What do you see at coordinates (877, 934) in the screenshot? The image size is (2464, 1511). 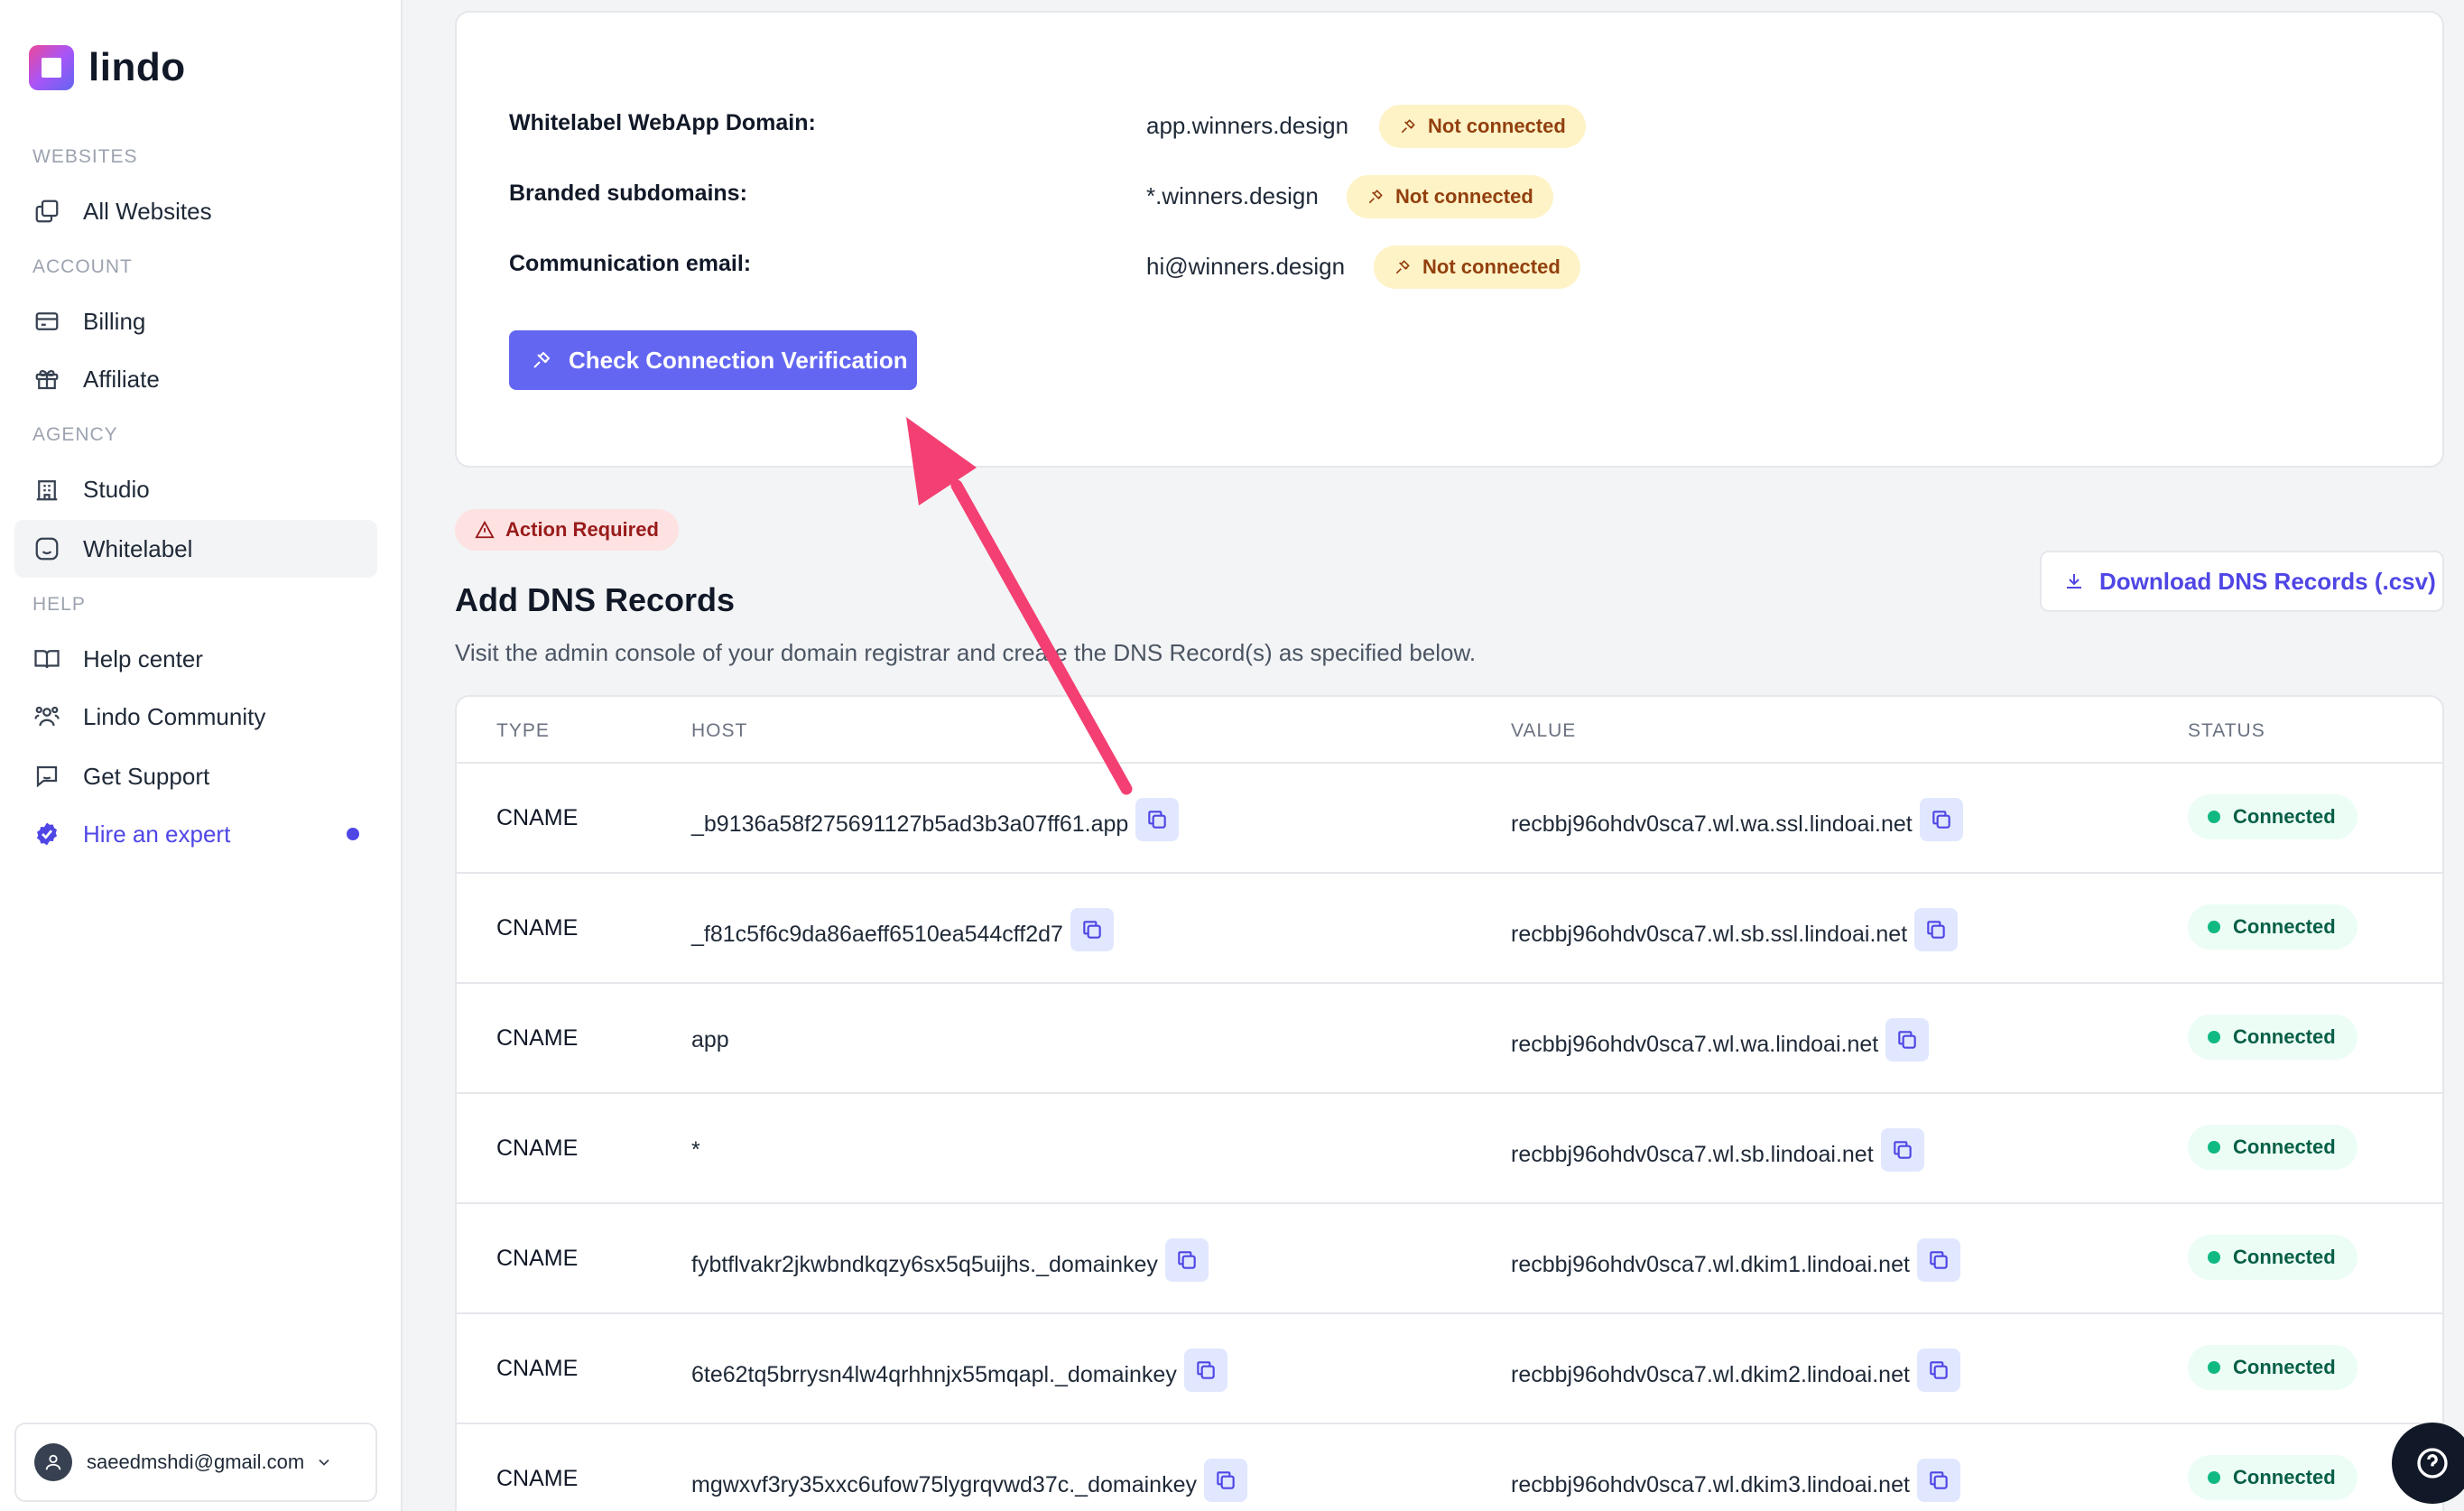 I see `record-host-text: _f81c5f6c9da86aeff6510ea544cff2d7` at bounding box center [877, 934].